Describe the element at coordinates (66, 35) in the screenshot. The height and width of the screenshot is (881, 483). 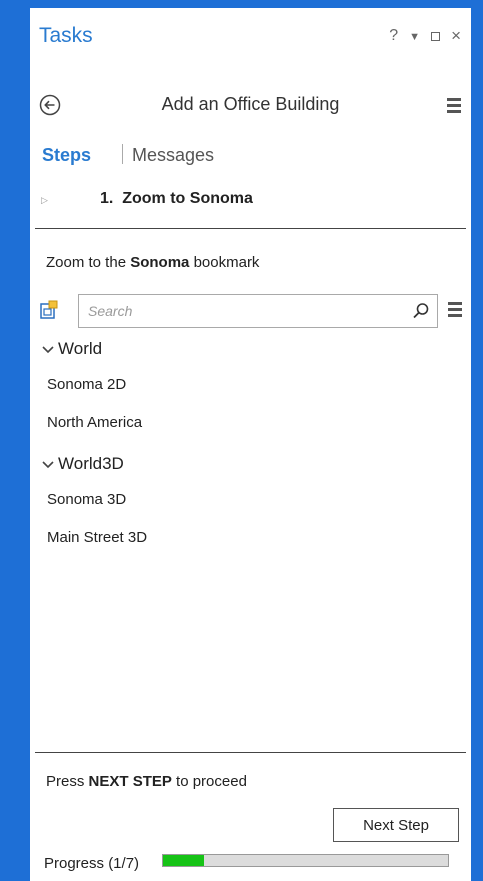
I see `pane-title: Tasks` at that location.